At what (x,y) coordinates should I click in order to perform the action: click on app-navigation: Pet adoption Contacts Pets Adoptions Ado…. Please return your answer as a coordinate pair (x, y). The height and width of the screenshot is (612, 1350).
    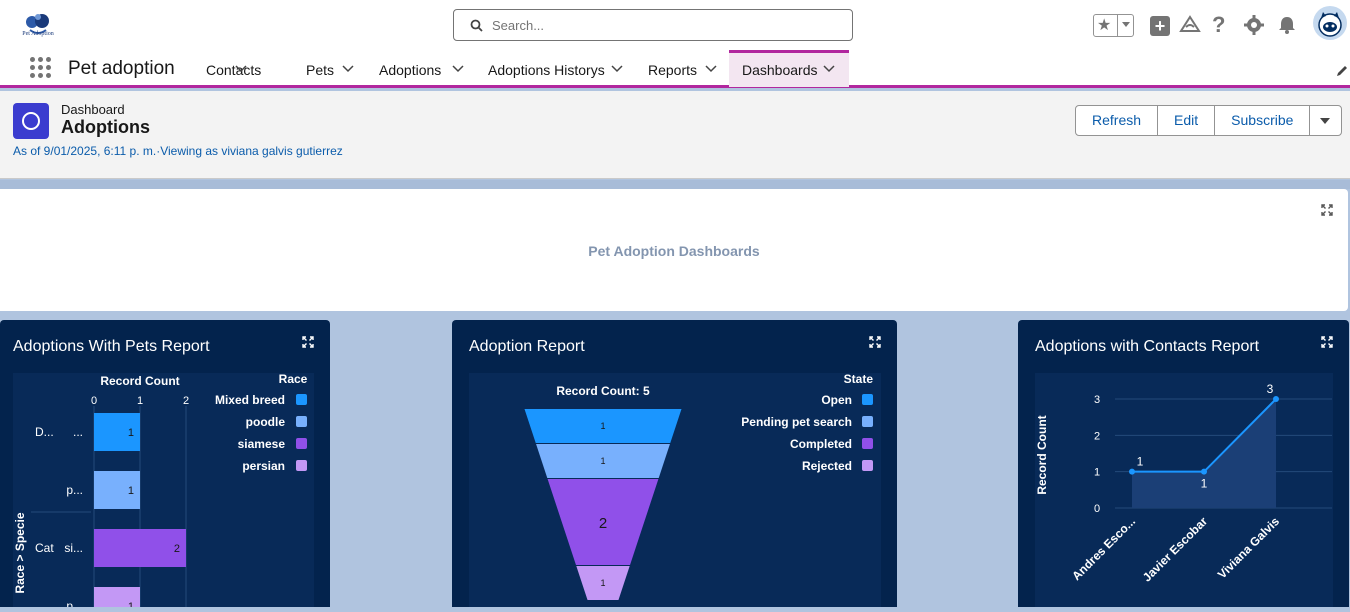
    Looking at the image, I should click on (675, 69).